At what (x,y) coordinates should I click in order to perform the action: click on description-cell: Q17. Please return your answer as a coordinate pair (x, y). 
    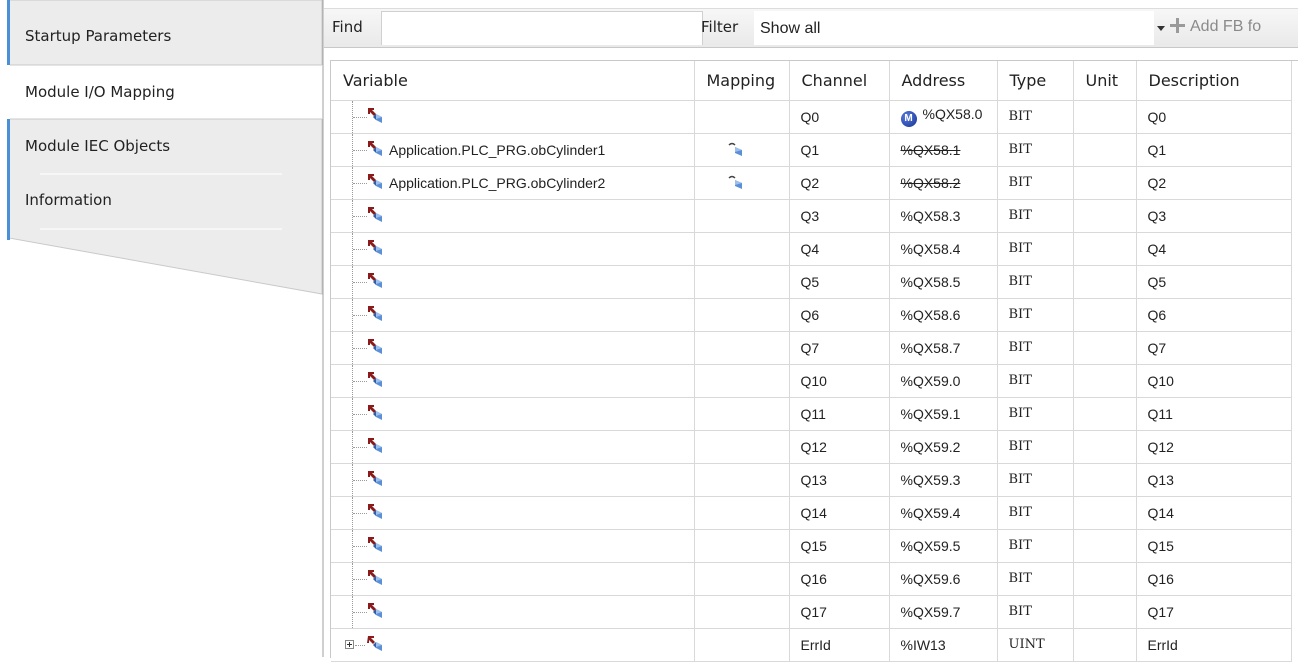
    Looking at the image, I should click on (1214, 612).